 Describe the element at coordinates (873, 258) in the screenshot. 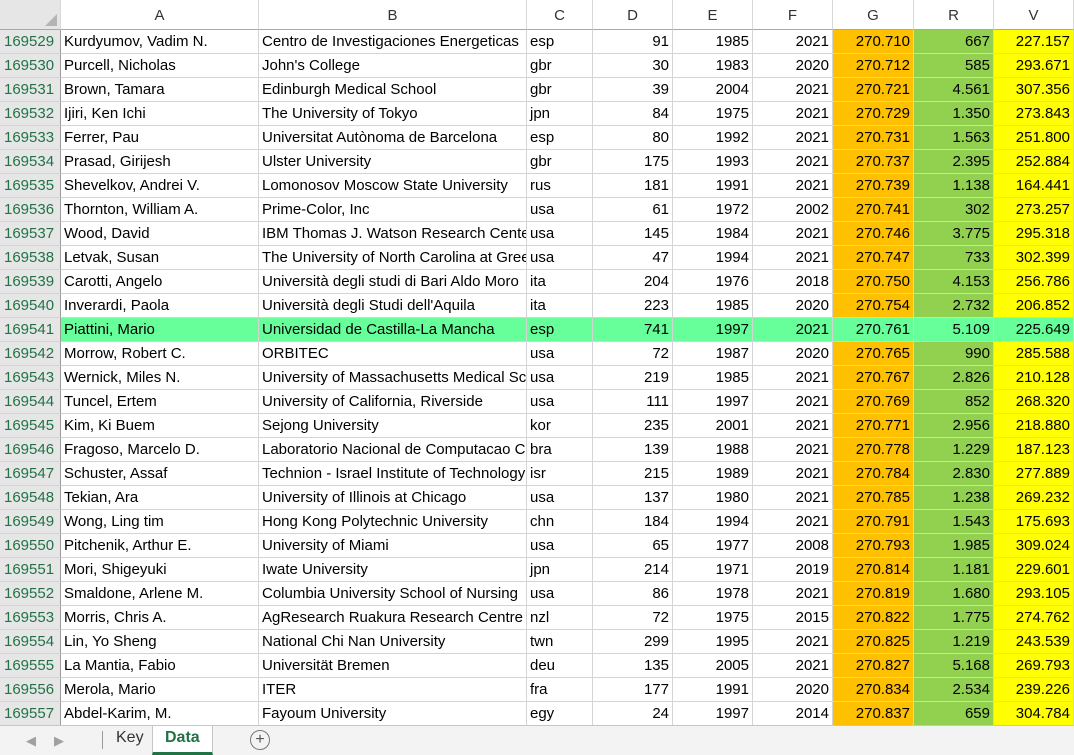

I see `cell-G: 270.747` at that location.